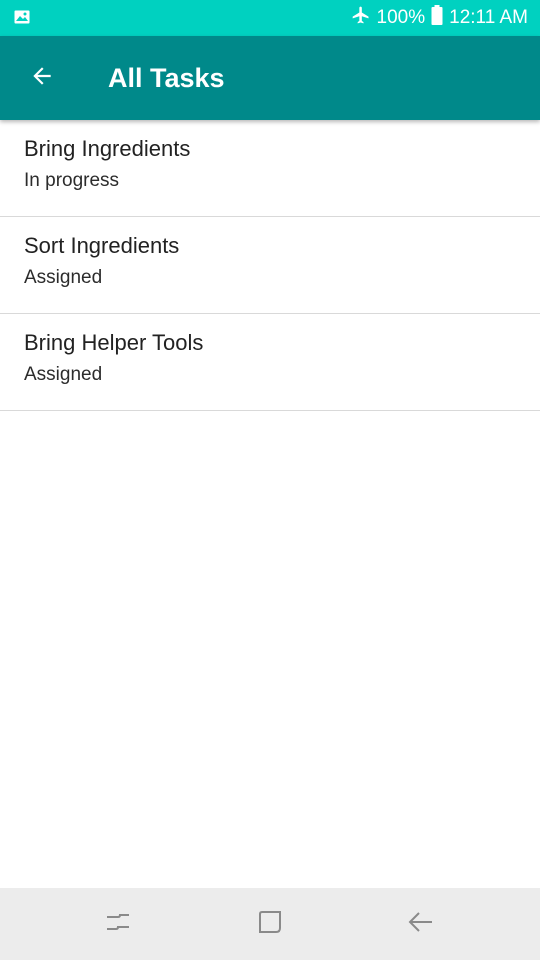 This screenshot has width=540, height=960. I want to click on status-bar: 100% 12:11 AM, so click(270, 18).